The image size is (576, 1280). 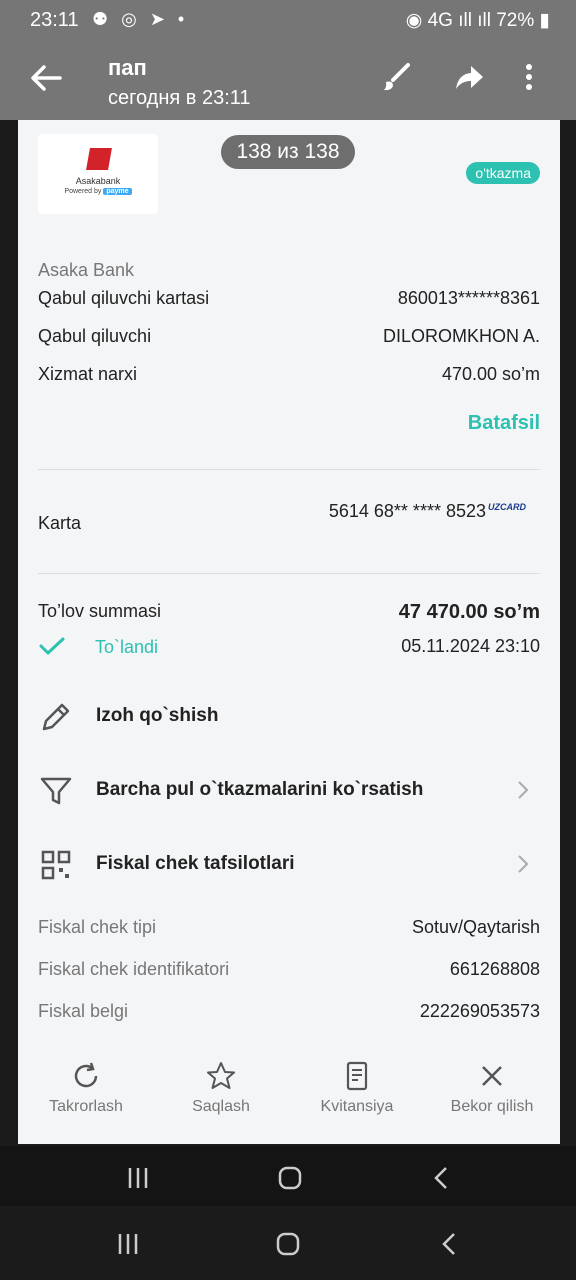 What do you see at coordinates (97, 927) in the screenshot?
I see `fiscal-label: Fiskal chek tipi` at bounding box center [97, 927].